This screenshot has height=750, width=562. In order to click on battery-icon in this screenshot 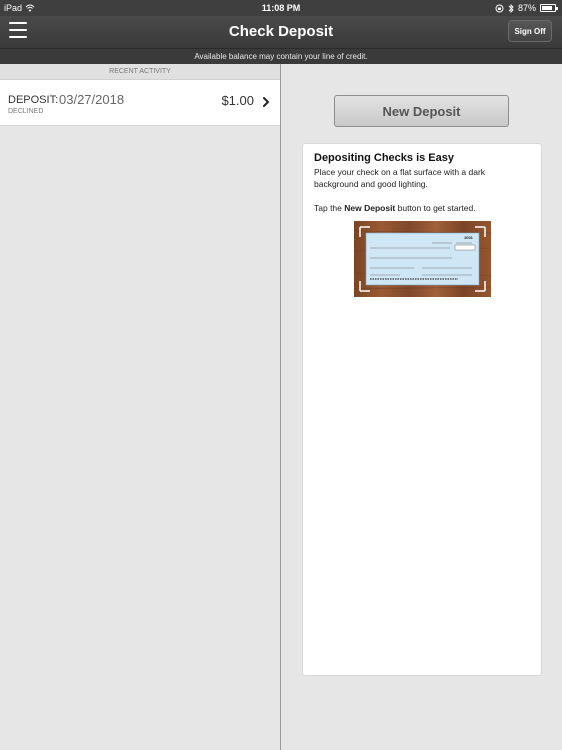, I will do `click(549, 8)`.